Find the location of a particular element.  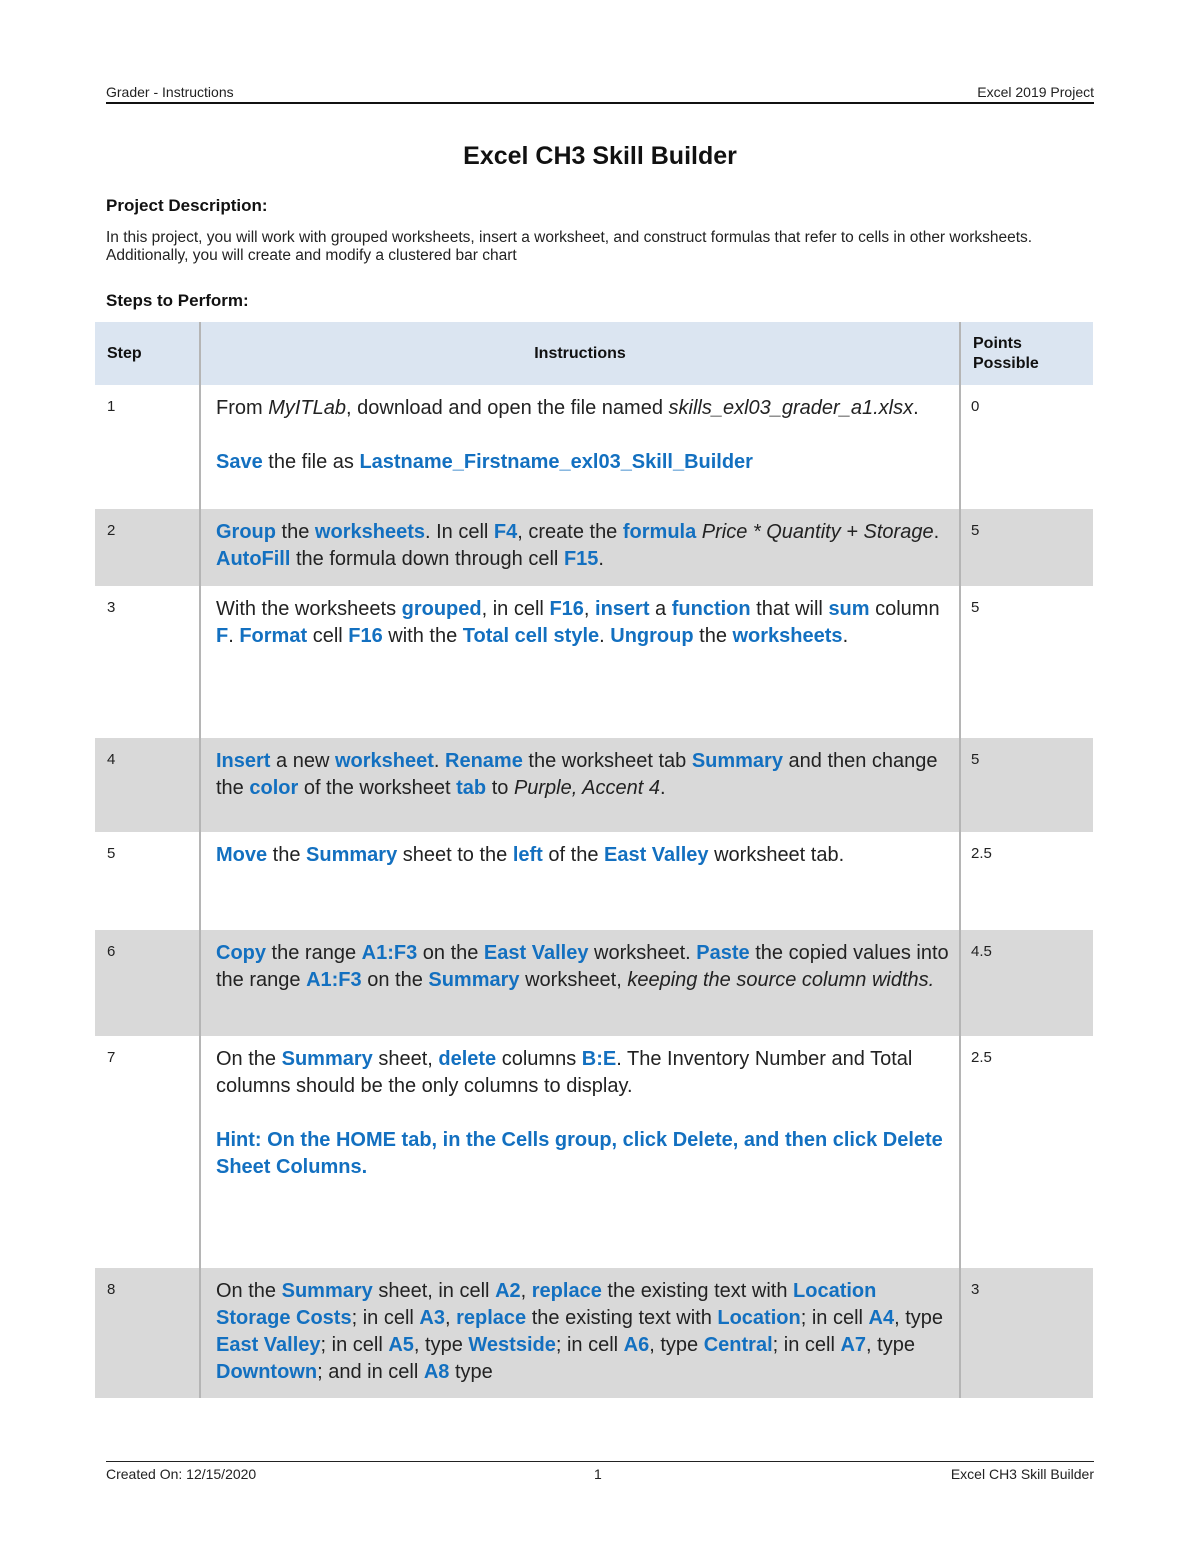

step-number: 7 is located at coordinates (111, 1057).